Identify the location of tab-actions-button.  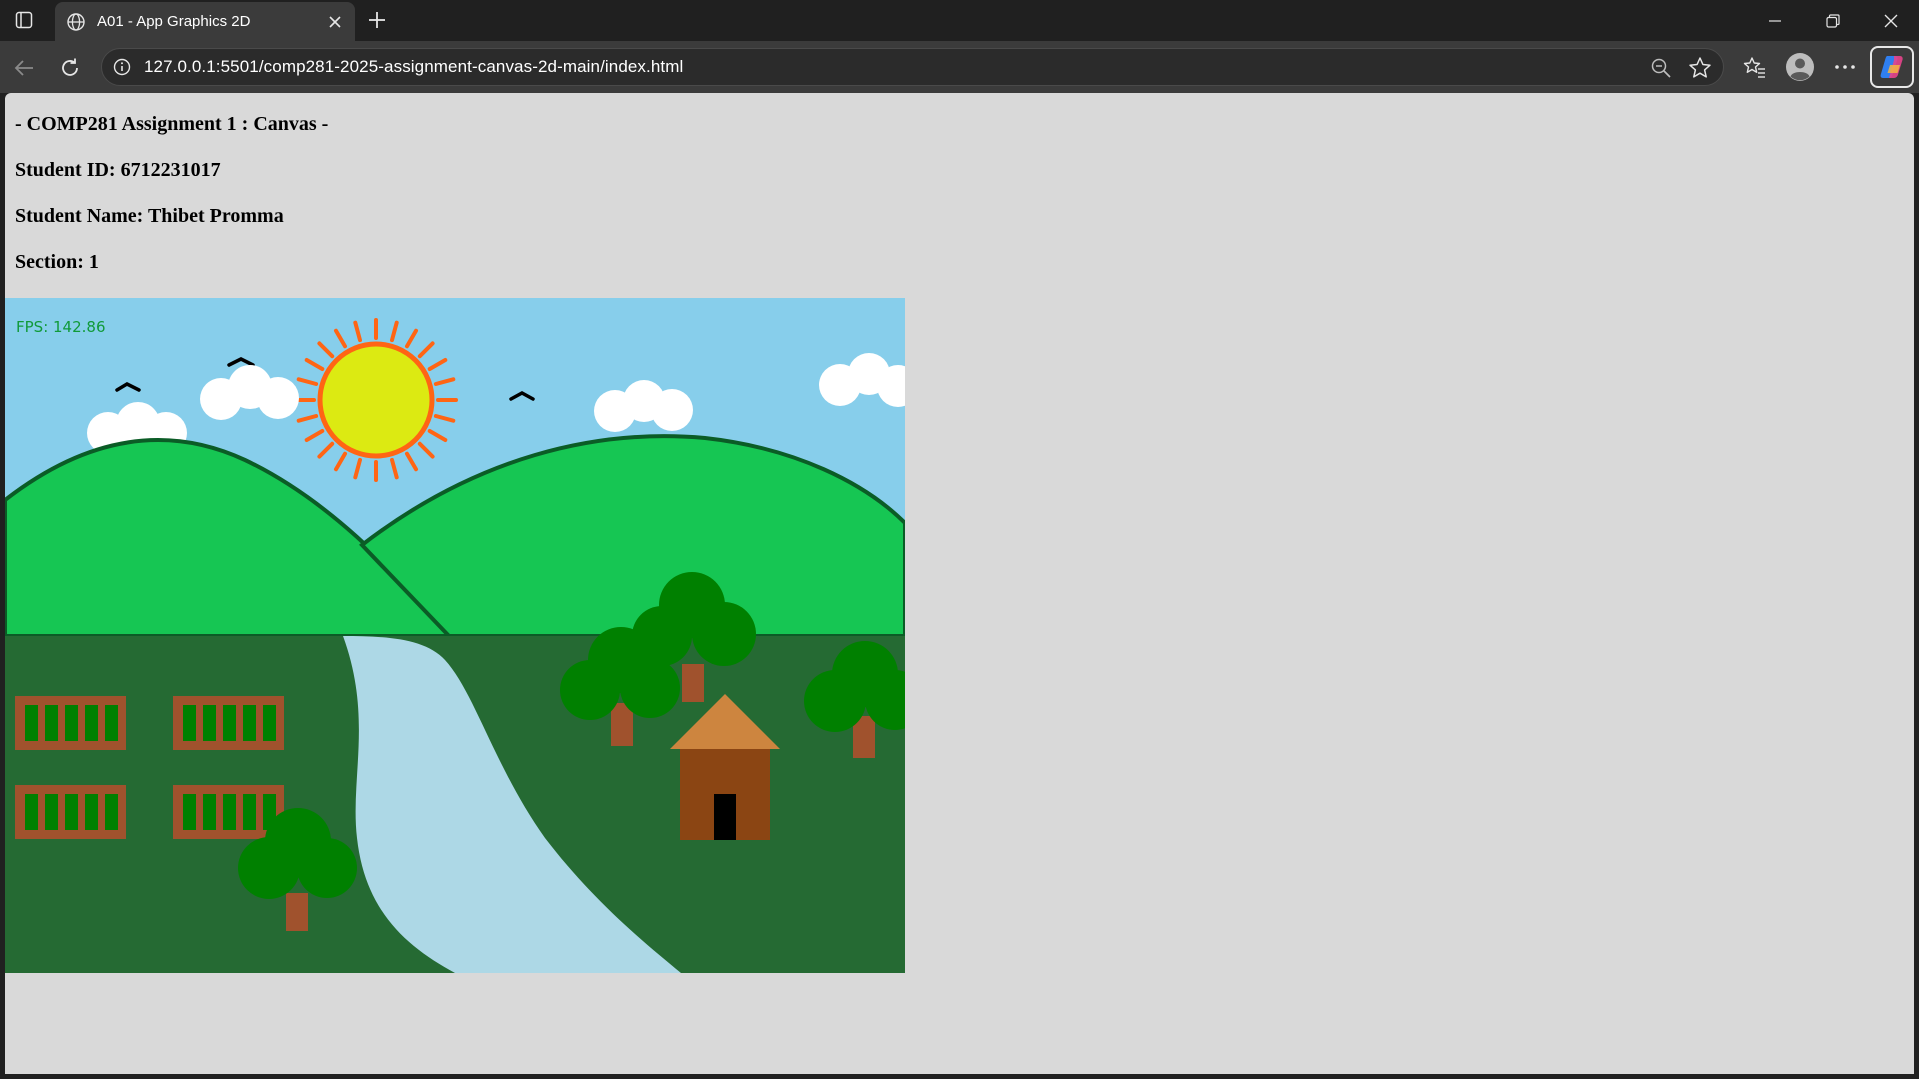
(24, 20).